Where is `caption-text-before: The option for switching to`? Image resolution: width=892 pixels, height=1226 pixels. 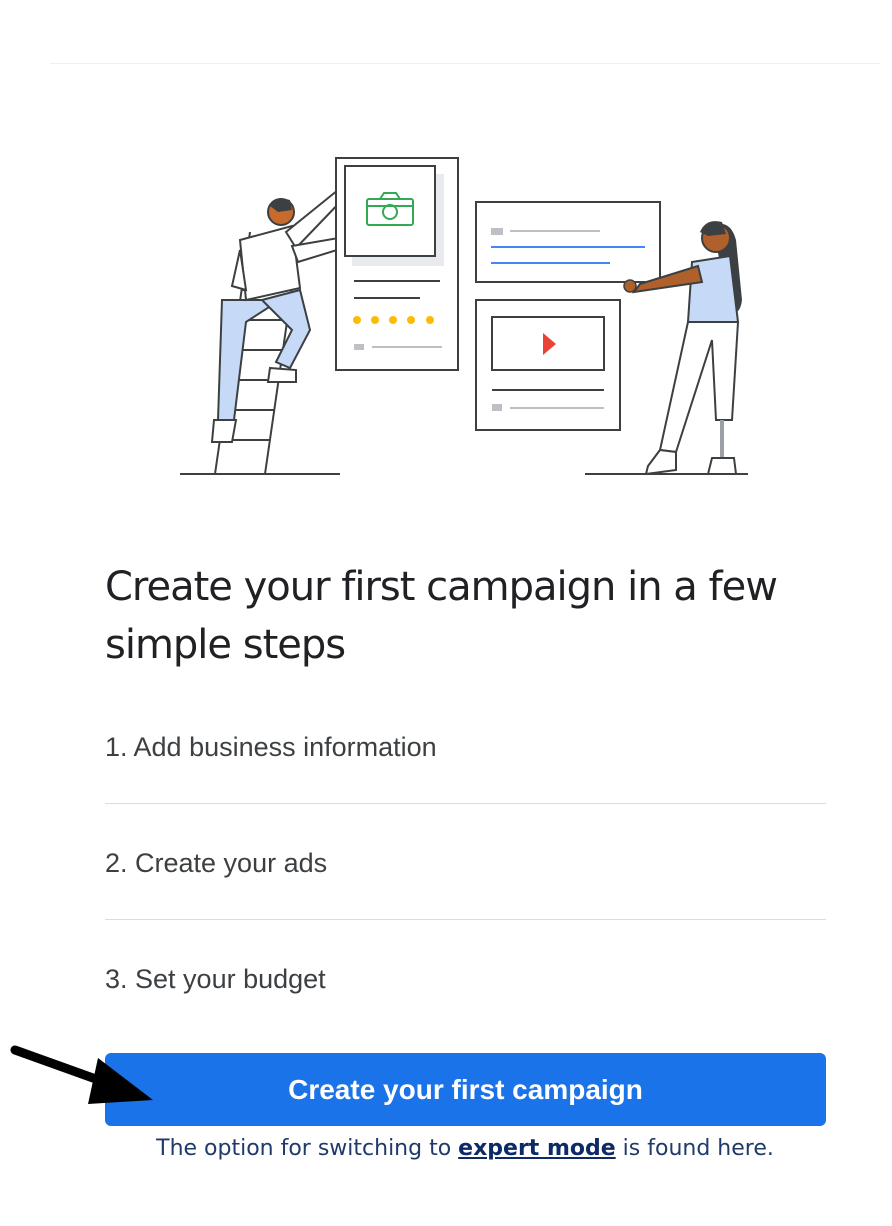 caption-text-before: The option for switching to is located at coordinates (307, 1148).